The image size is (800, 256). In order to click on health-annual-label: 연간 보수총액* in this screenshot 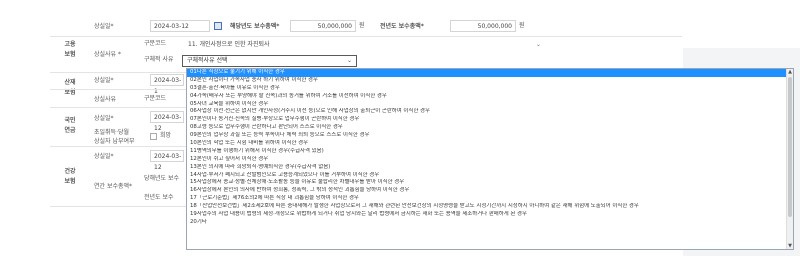, I will do `click(113, 186)`.